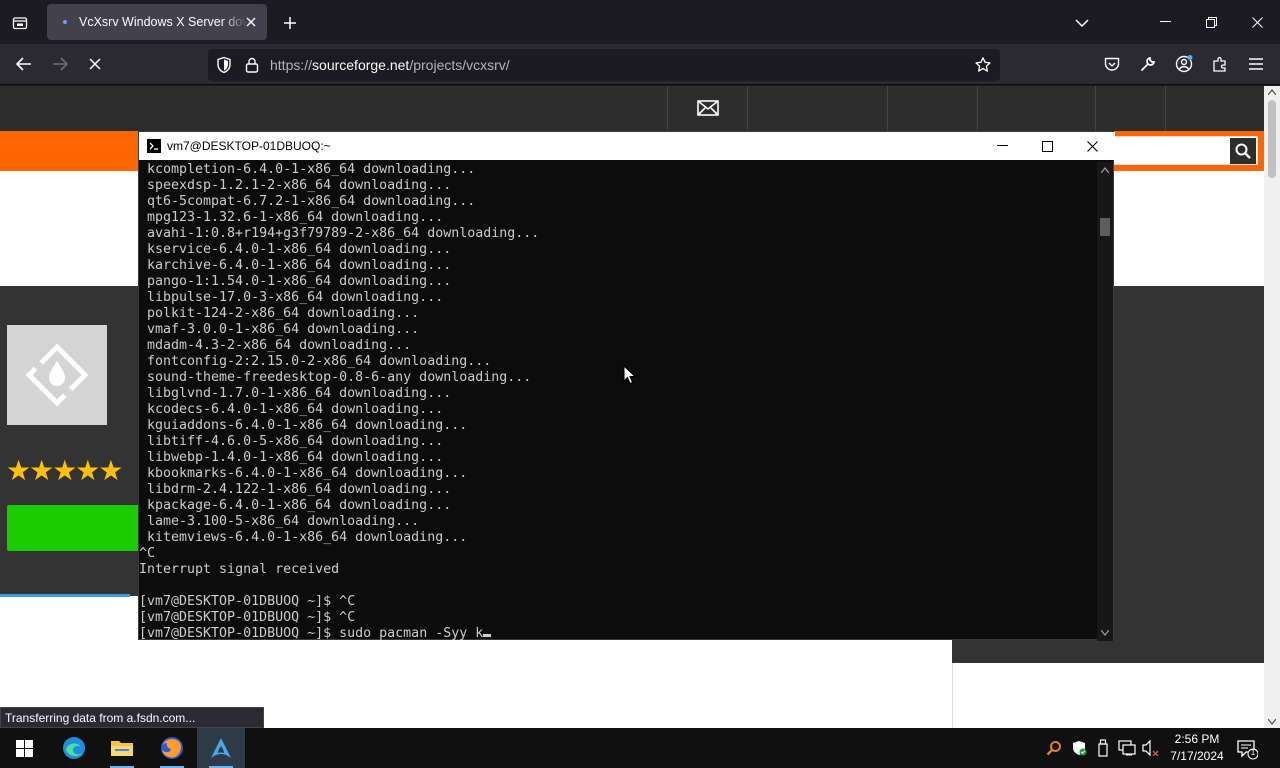 Image resolution: width=1280 pixels, height=768 pixels. What do you see at coordinates (1272, 722) in the screenshot?
I see `scroll-down-arrow-icon` at bounding box center [1272, 722].